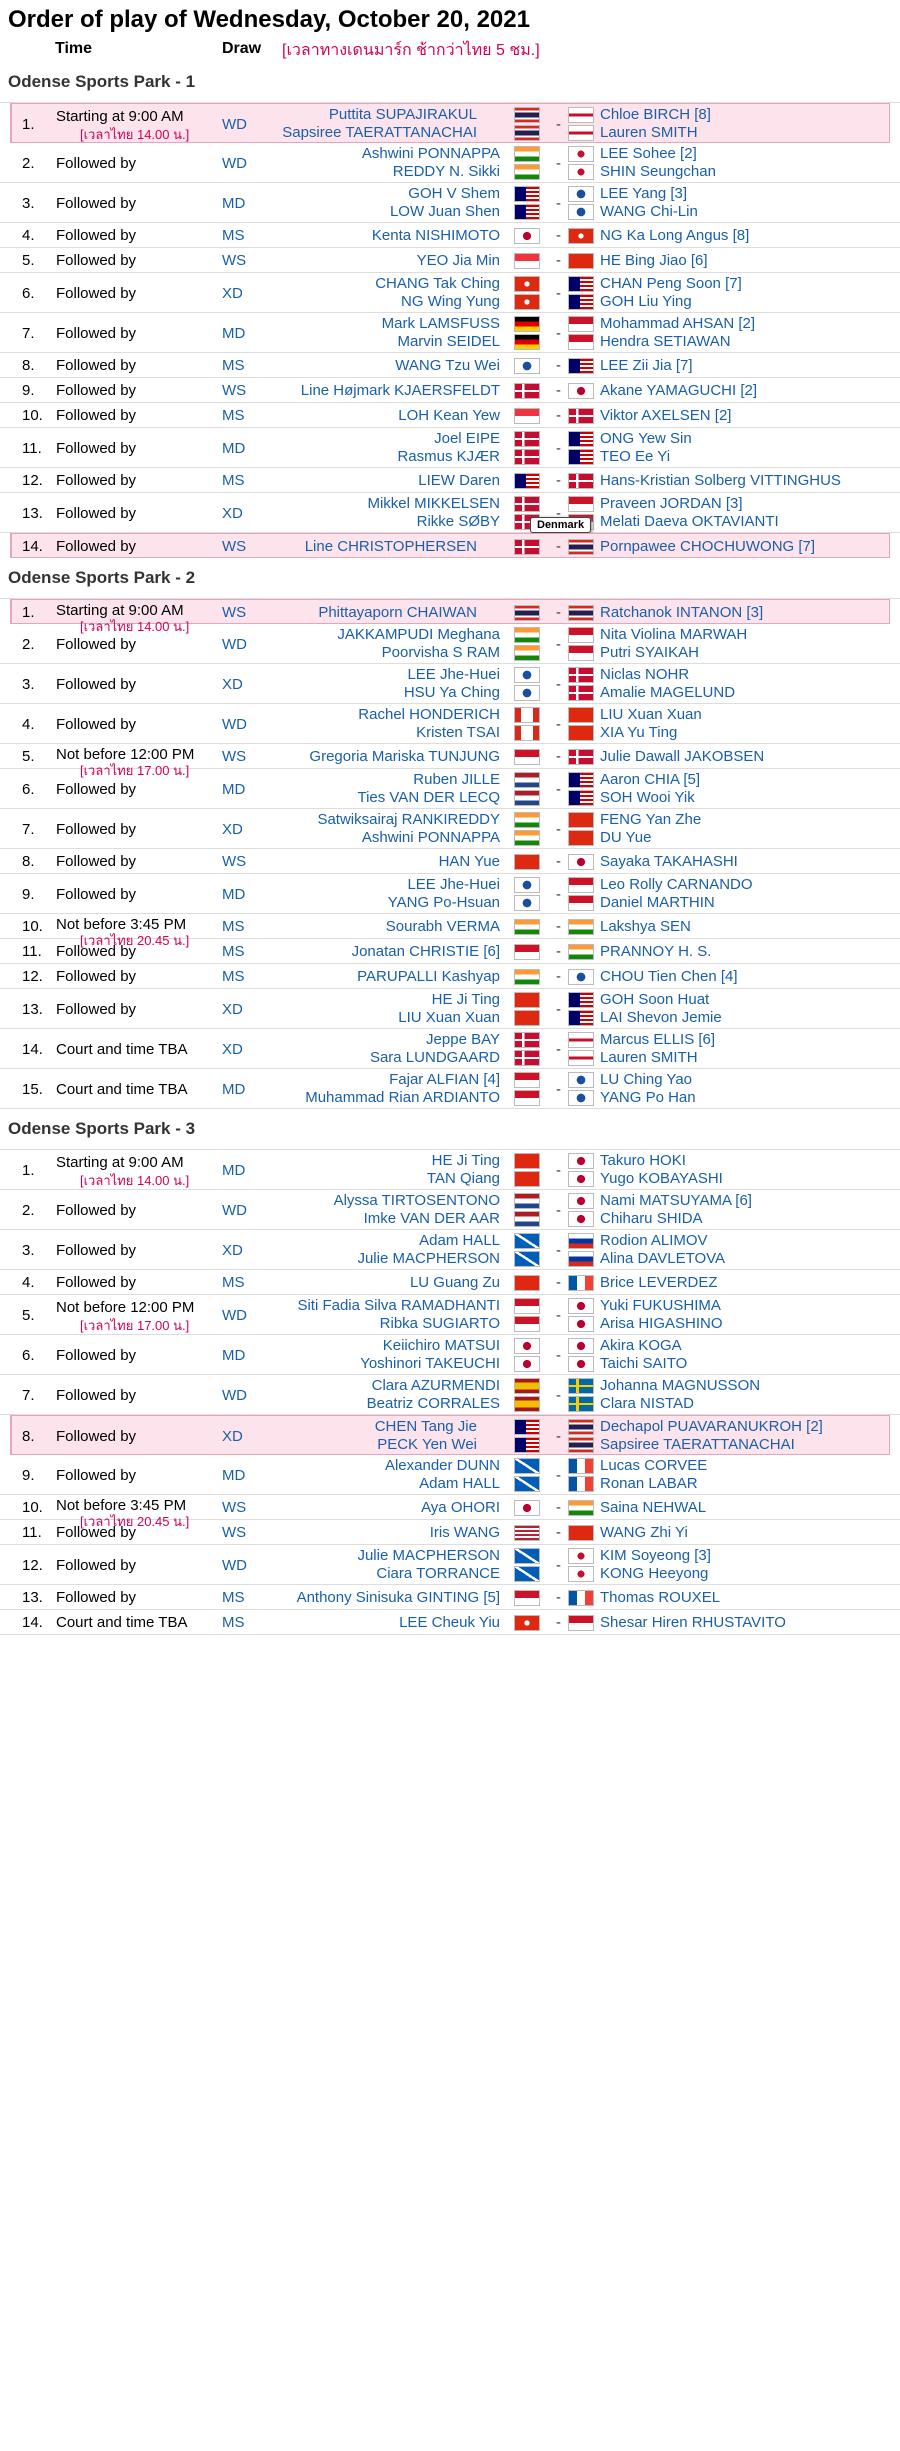 The image size is (900, 2451). What do you see at coordinates (657, 1039) in the screenshot?
I see `player-right: Marcus ELLIS [6]` at bounding box center [657, 1039].